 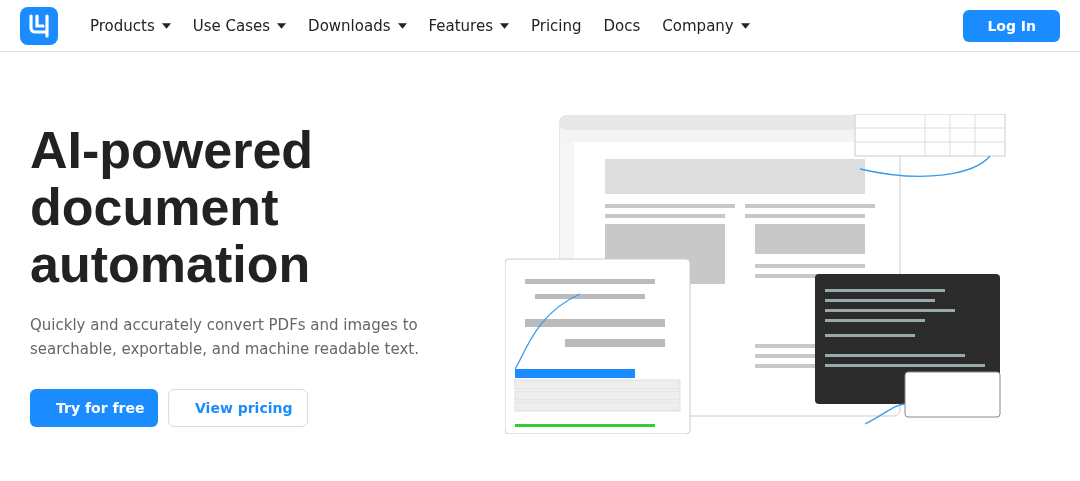 I want to click on nav-link: Pricing, so click(x=556, y=25).